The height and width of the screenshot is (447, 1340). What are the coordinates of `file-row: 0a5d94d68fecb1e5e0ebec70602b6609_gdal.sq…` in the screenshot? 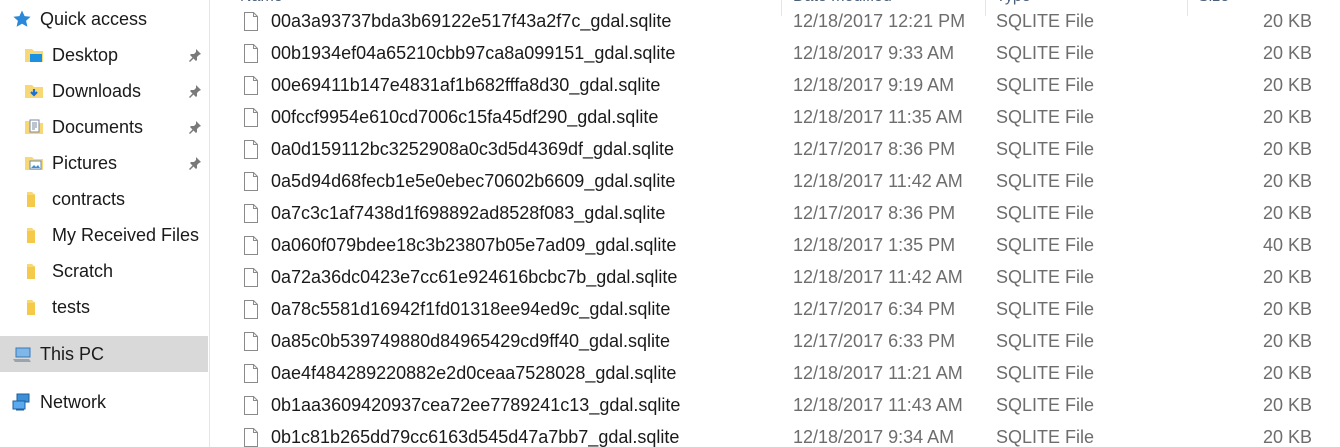 It's located at (775, 184).